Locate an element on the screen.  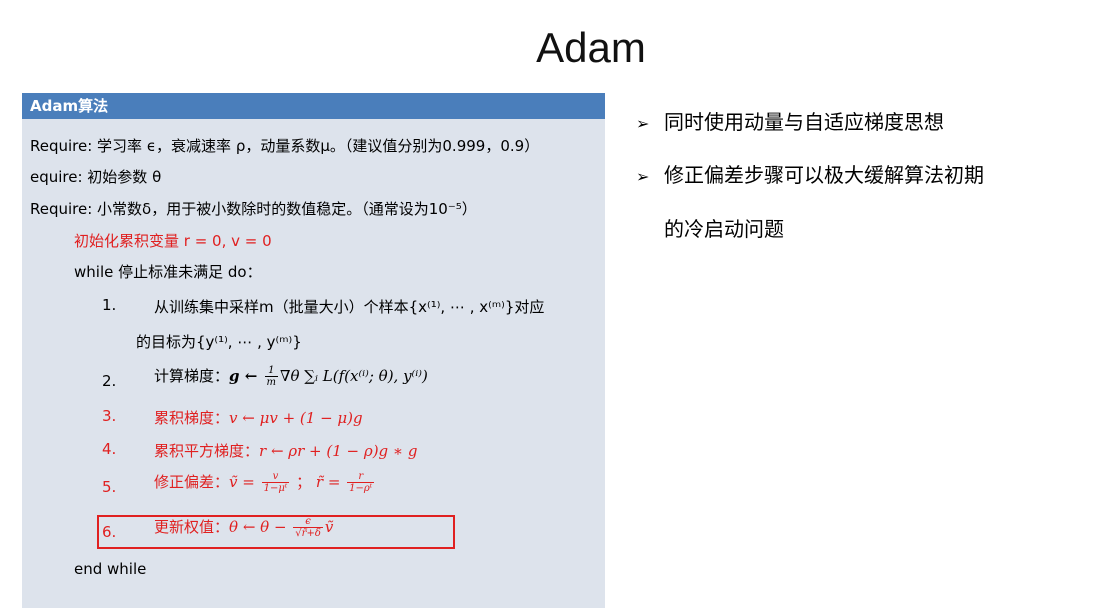
bullet-item-2: ➢ 修正偏差步骤可以极大缓解算法初期 is located at coordinates (810, 173).